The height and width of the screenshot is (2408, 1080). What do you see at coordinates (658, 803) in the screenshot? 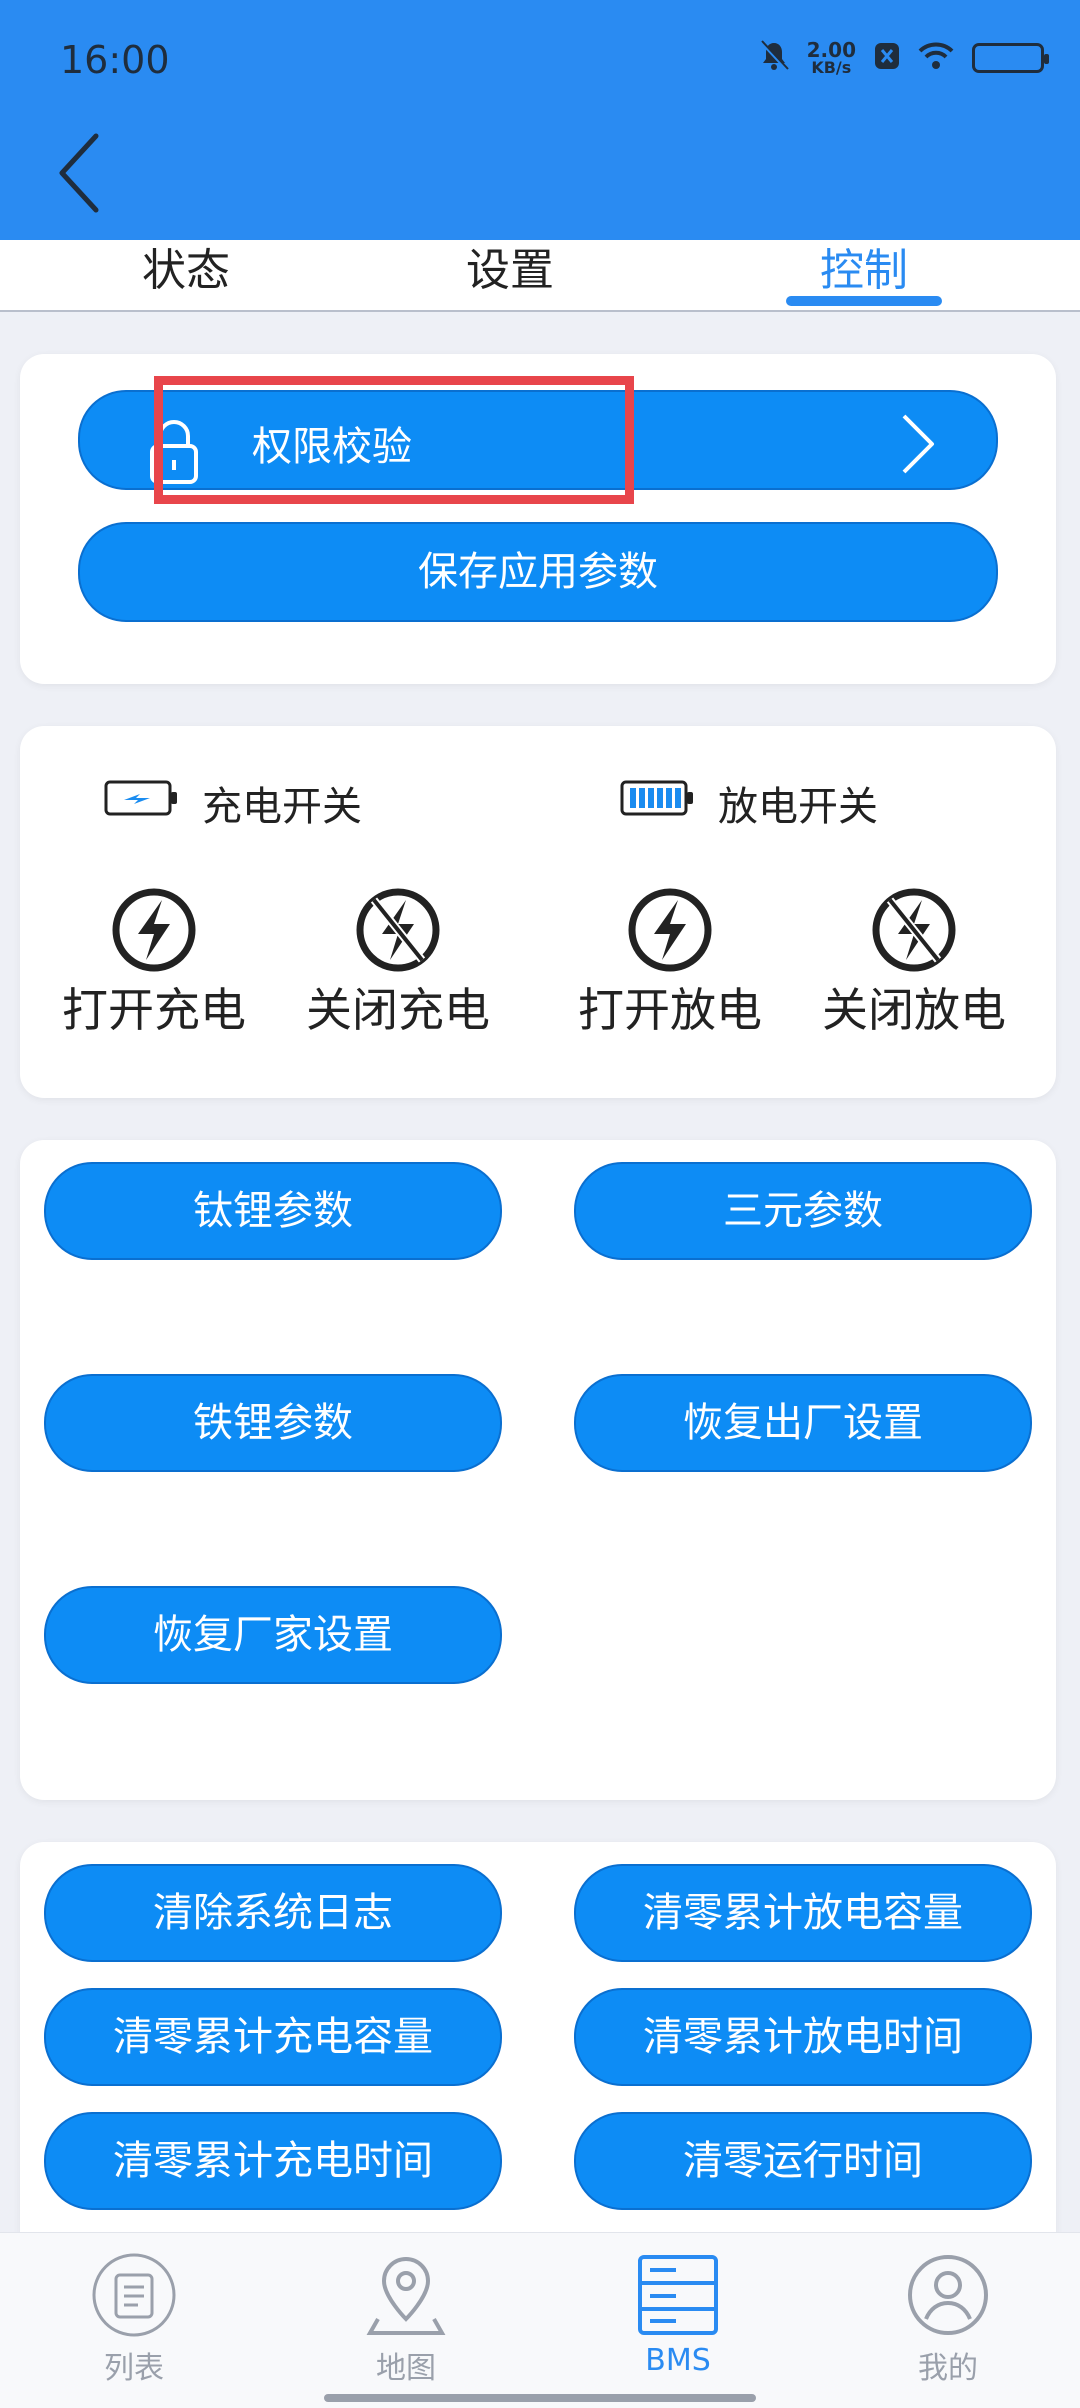
I see `battery-full-icon` at bounding box center [658, 803].